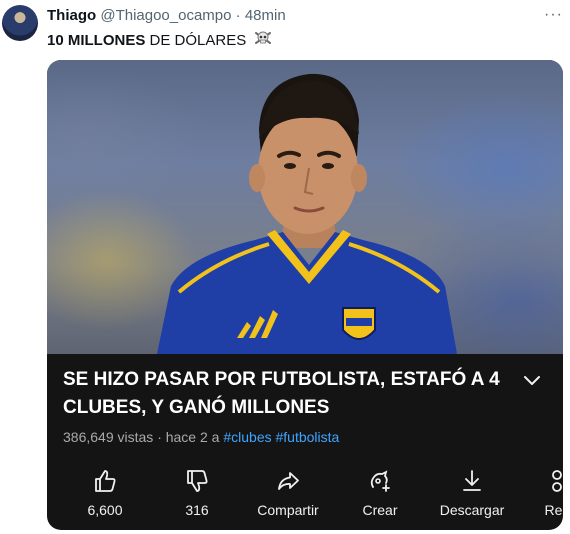 This screenshot has width=570, height=534. I want to click on dislike-count: 316, so click(197, 510).